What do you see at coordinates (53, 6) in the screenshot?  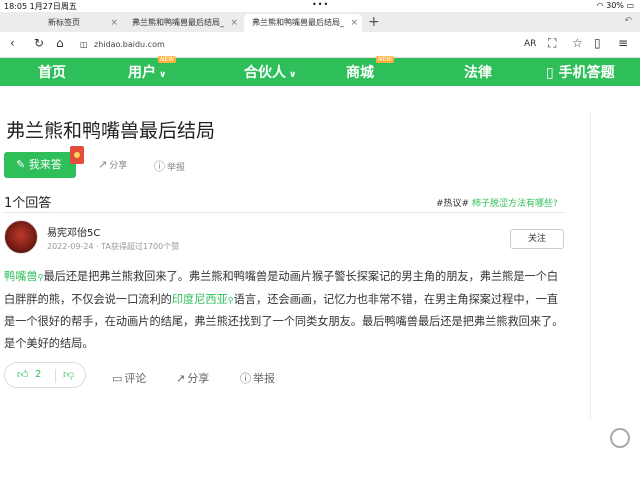 I see `status-date: 1月27日周五` at bounding box center [53, 6].